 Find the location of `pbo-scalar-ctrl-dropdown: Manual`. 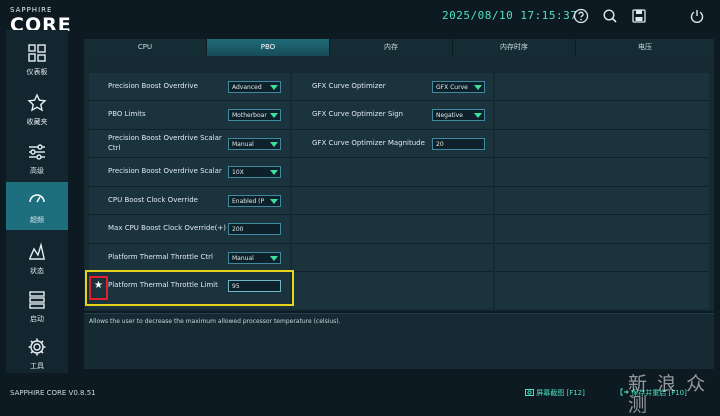

pbo-scalar-ctrl-dropdown: Manual is located at coordinates (254, 144).